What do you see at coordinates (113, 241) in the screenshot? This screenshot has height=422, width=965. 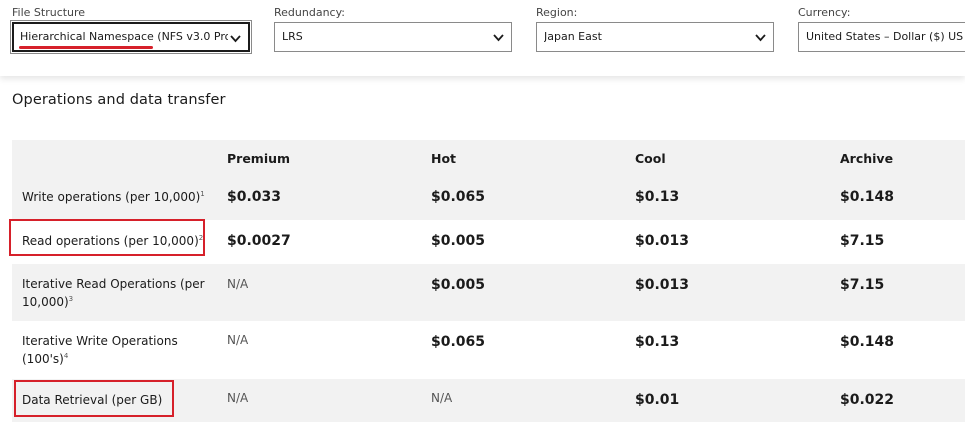 I see `row-label-read-operations: Read operations (per 10,000)2` at bounding box center [113, 241].